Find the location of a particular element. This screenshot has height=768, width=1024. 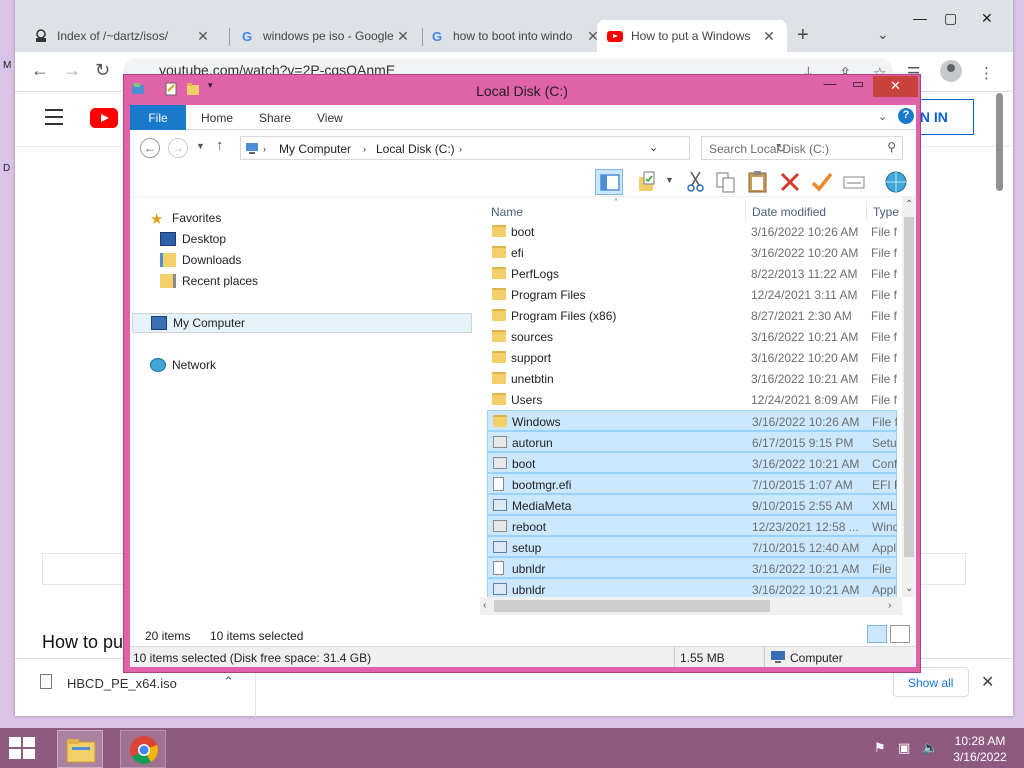

tab-index-isos: Index of /~dartz/isos/ ✕ is located at coordinates (122, 36).